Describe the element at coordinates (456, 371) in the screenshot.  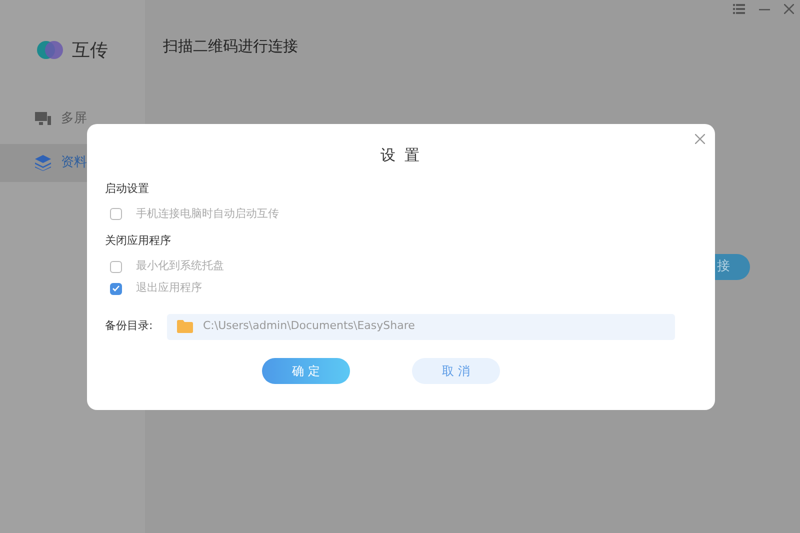
I see `cancel-button: 取 消` at that location.